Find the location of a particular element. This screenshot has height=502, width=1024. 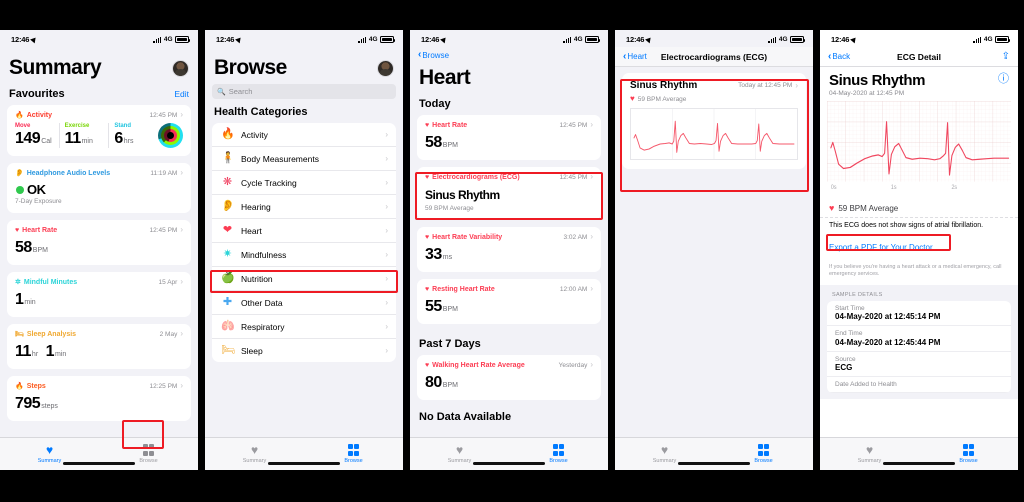

ring-unit-move: Cal is located at coordinates (46, 141).